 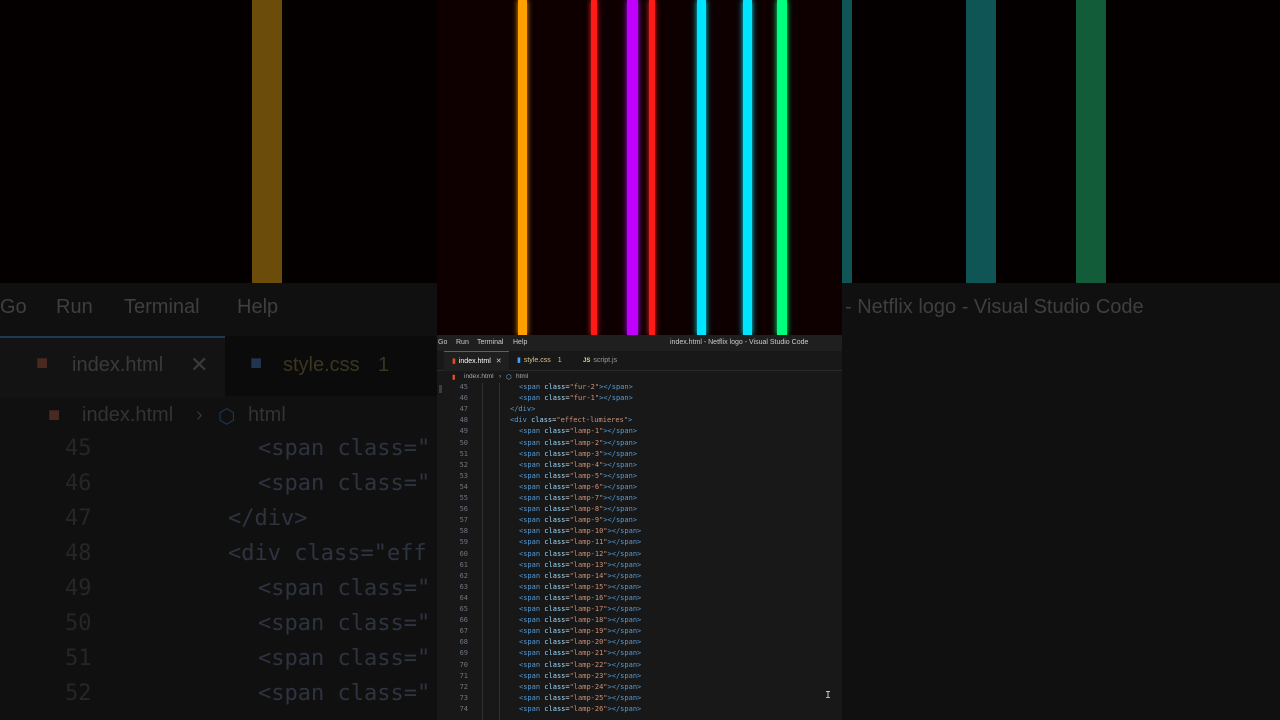 I want to click on code-text: <span class="lamp-18"></span>, so click(x=580, y=620).